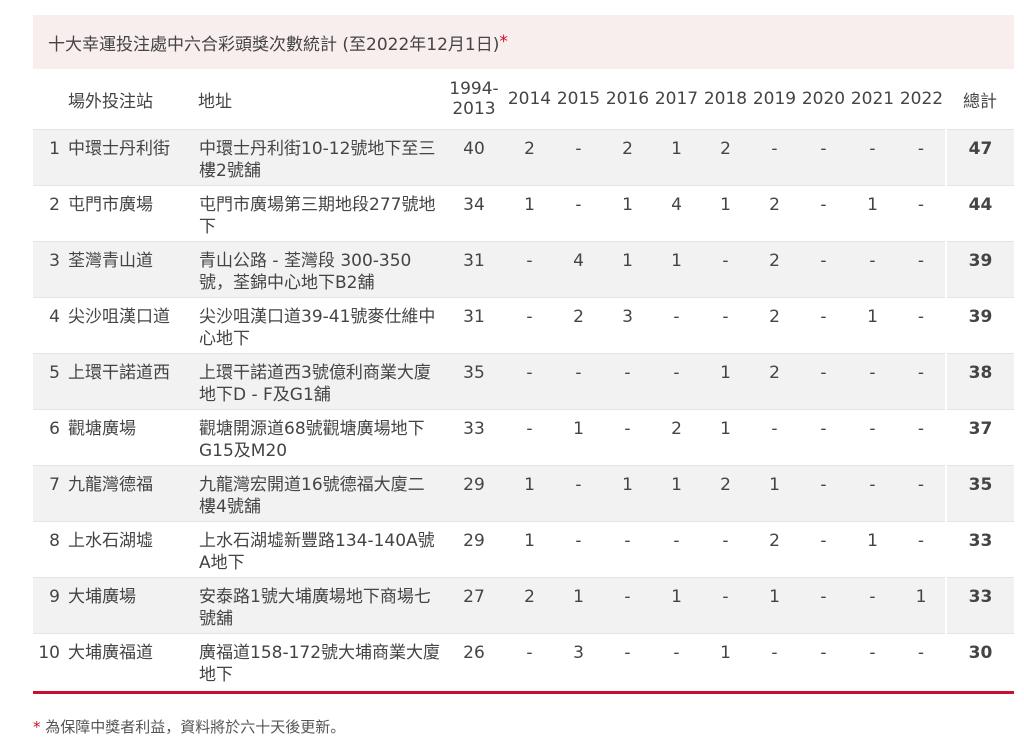 This screenshot has height=747, width=1024. I want to click on cell-2015: -, so click(578, 381).